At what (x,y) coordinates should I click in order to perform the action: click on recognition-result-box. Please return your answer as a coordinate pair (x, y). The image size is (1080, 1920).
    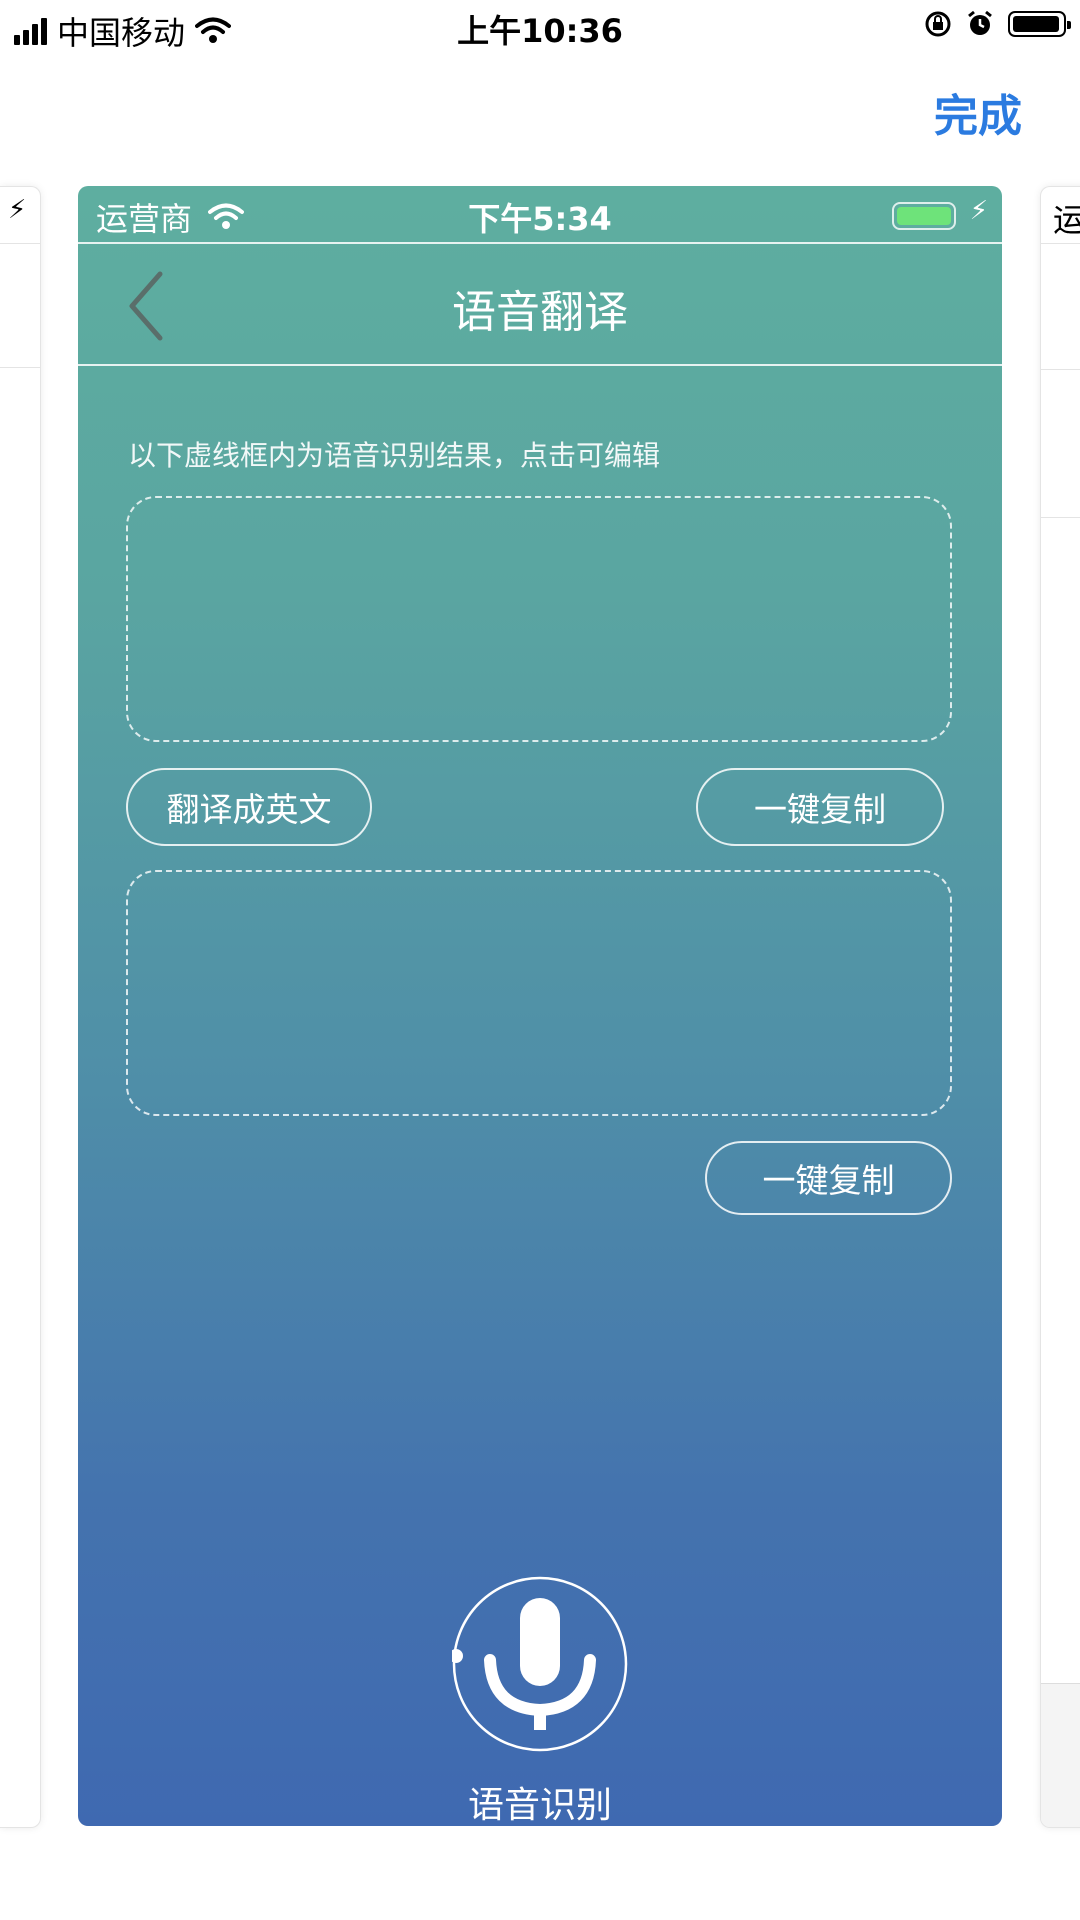
    Looking at the image, I should click on (539, 619).